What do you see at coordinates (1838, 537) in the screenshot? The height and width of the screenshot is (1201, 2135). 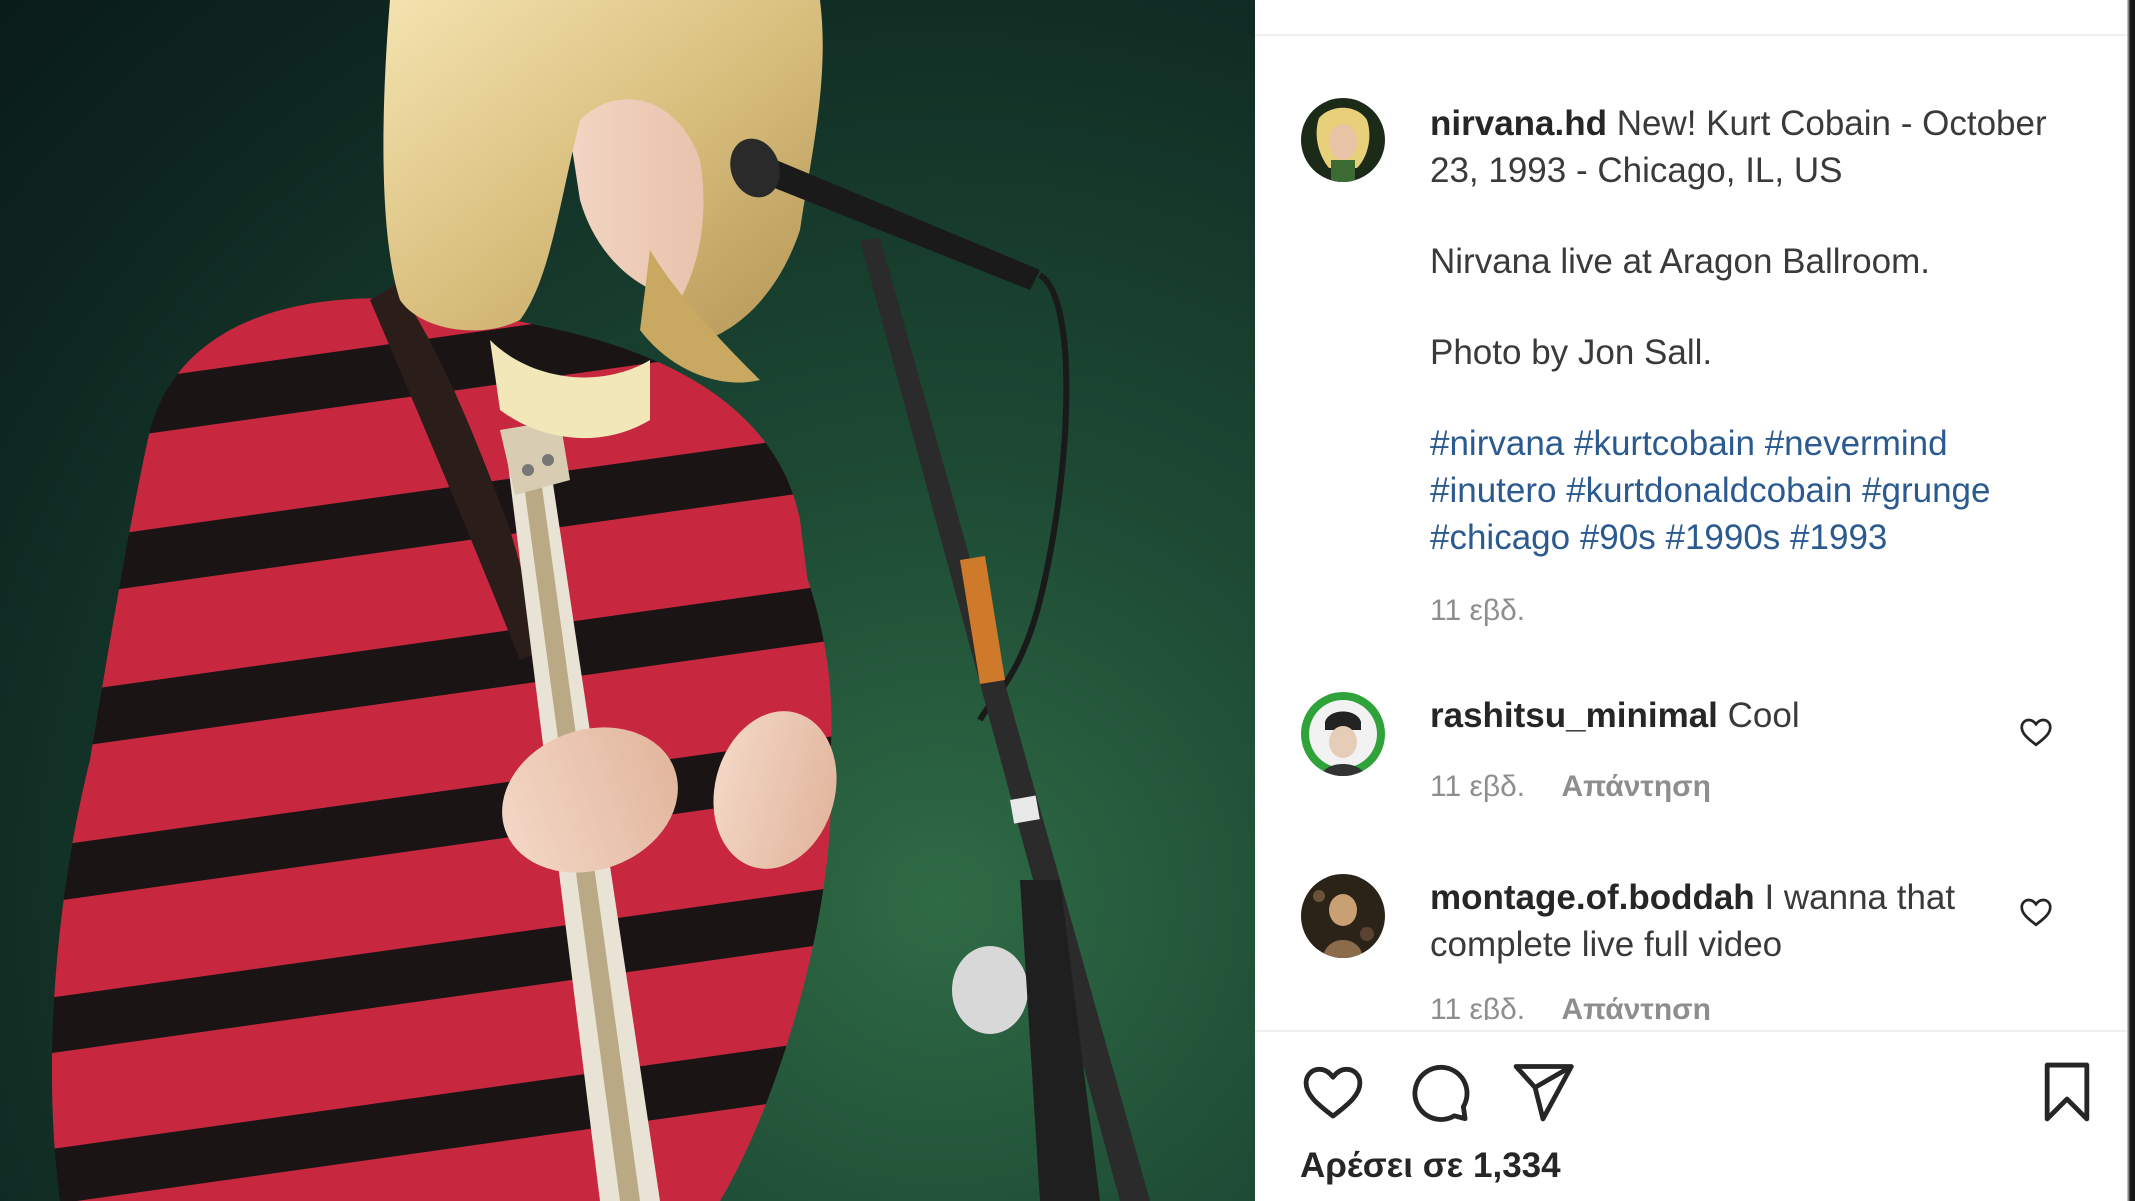 I see `hashtag-link: #1993` at bounding box center [1838, 537].